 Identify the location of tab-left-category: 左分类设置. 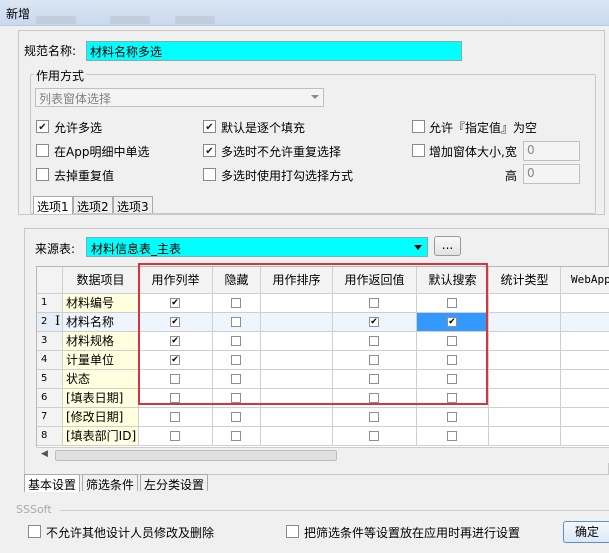
(174, 483).